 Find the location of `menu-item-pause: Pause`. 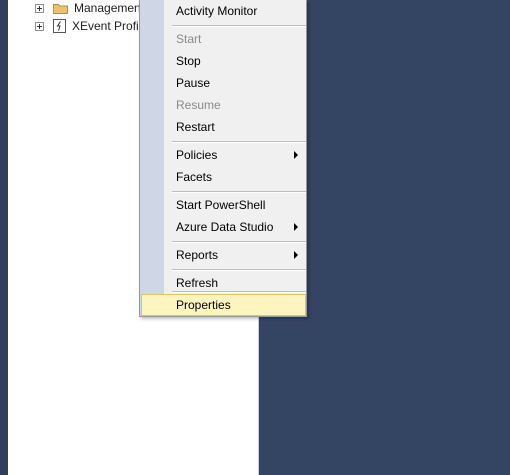

menu-item-pause: Pause is located at coordinates (223, 83).